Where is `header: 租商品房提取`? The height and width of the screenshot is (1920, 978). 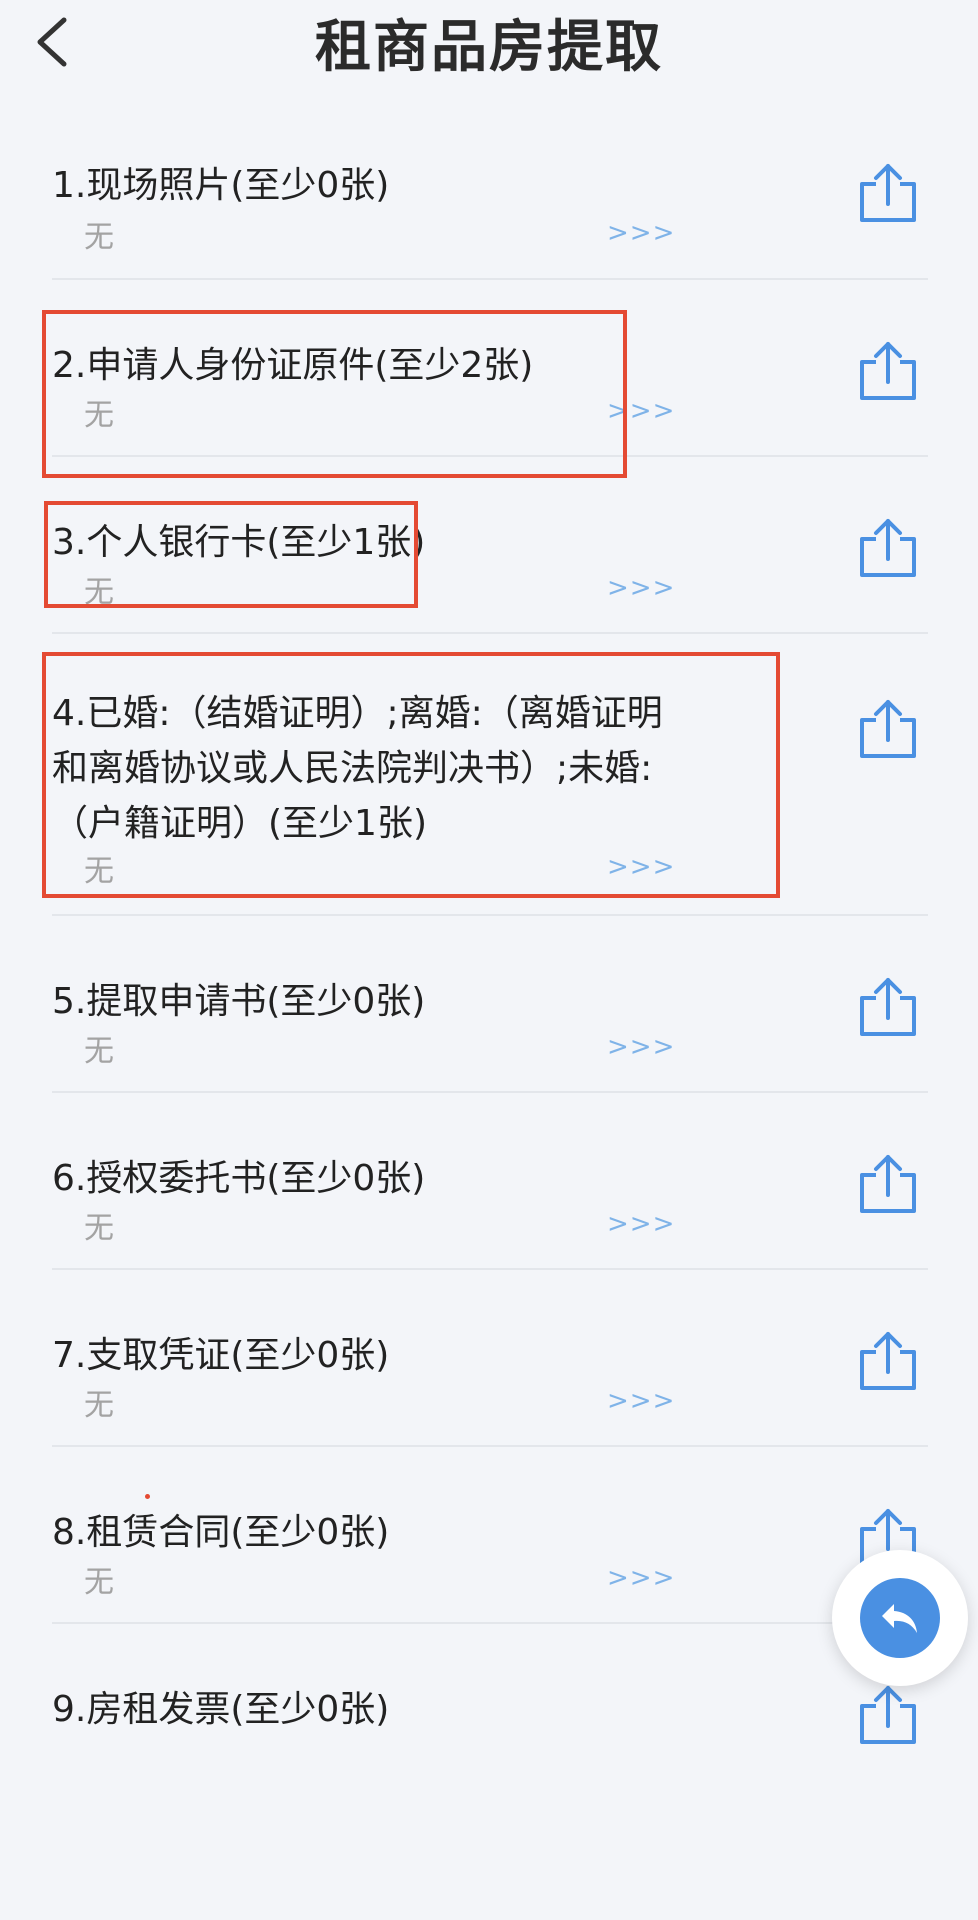
header: 租商品房提取 is located at coordinates (489, 50).